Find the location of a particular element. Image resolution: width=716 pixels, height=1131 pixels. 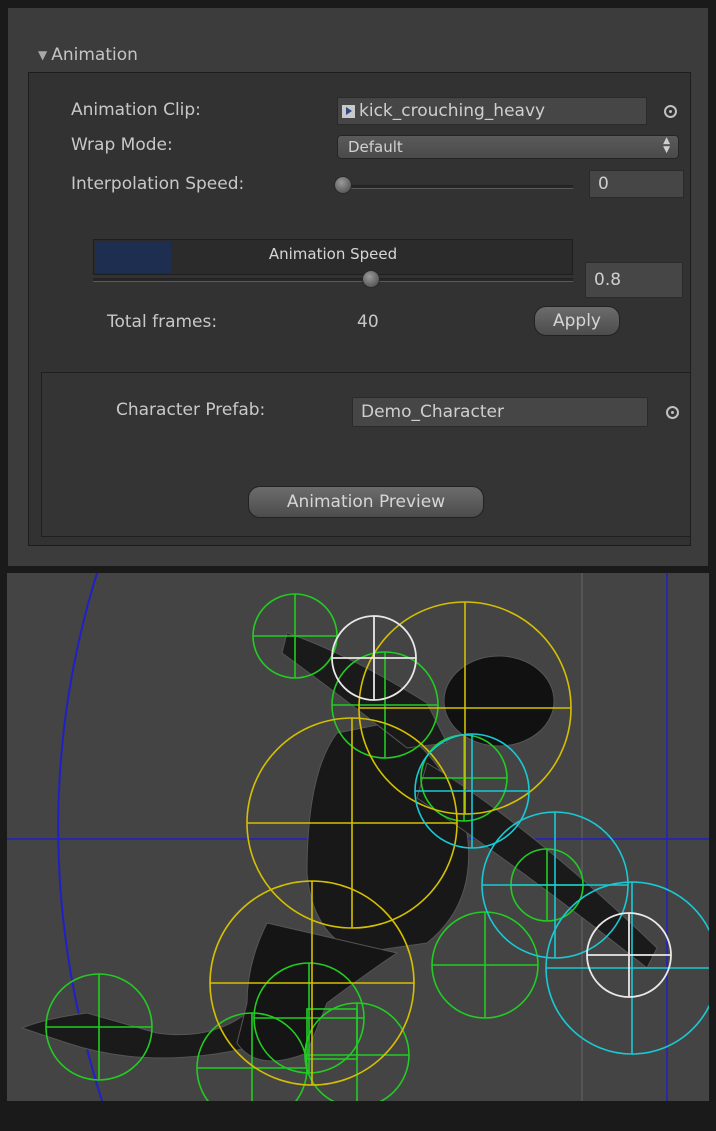

interpolation-speed-label: Interpolation Speed: is located at coordinates (158, 184).